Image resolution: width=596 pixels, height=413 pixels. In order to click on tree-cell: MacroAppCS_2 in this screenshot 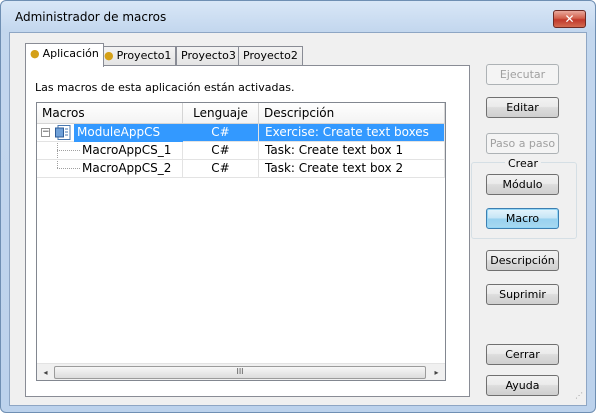, I will do `click(110, 169)`.